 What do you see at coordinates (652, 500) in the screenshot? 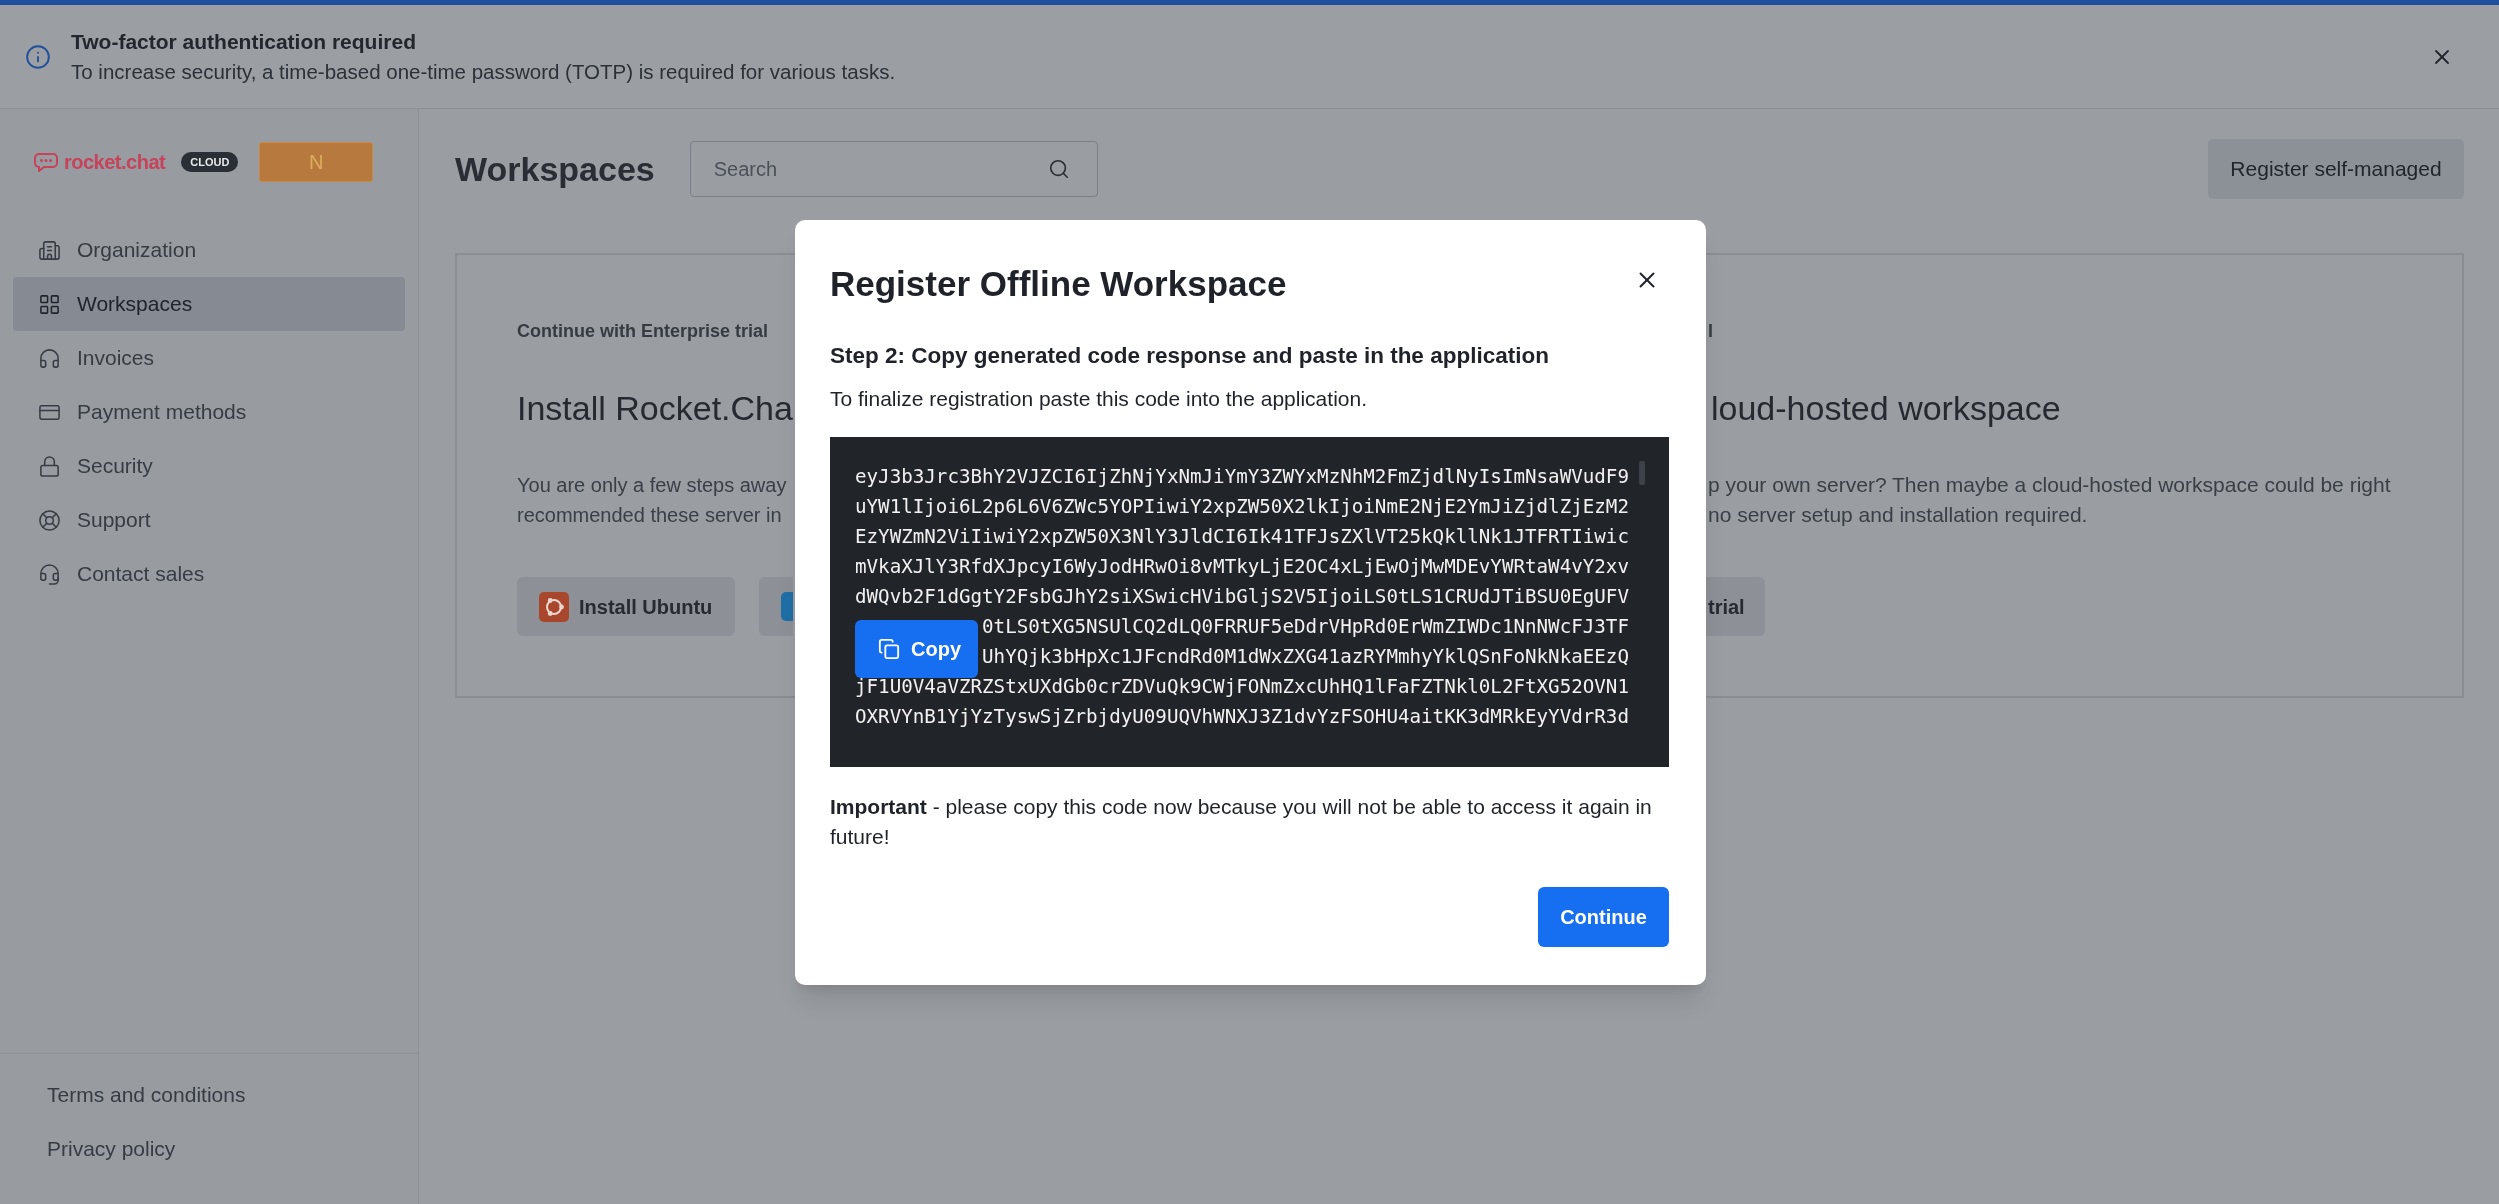
I see `option-description: You are only a few steps away recommended these server in` at bounding box center [652, 500].